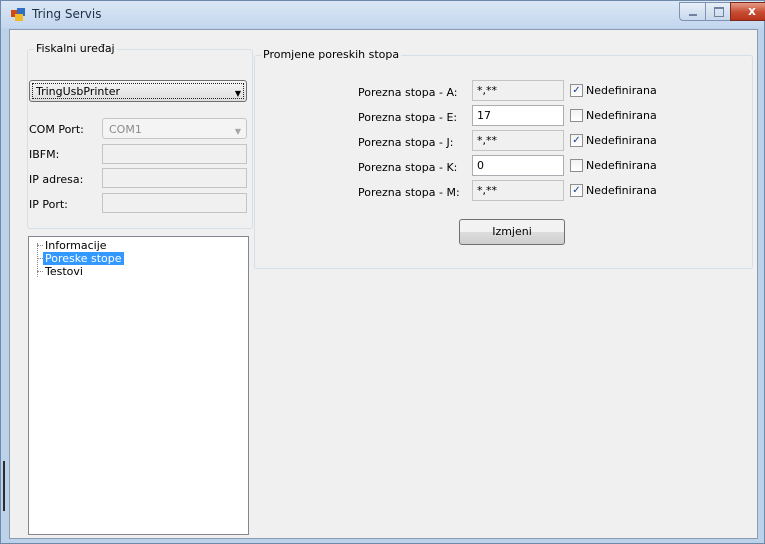  I want to click on rate-a-input: *,**, so click(518, 90).